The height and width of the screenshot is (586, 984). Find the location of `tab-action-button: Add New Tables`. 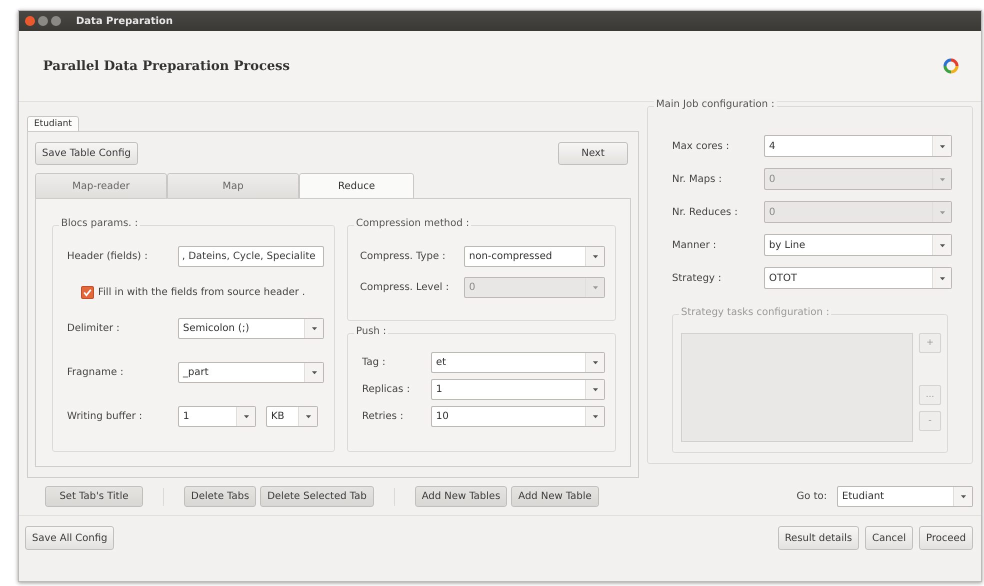

tab-action-button: Add New Tables is located at coordinates (461, 496).